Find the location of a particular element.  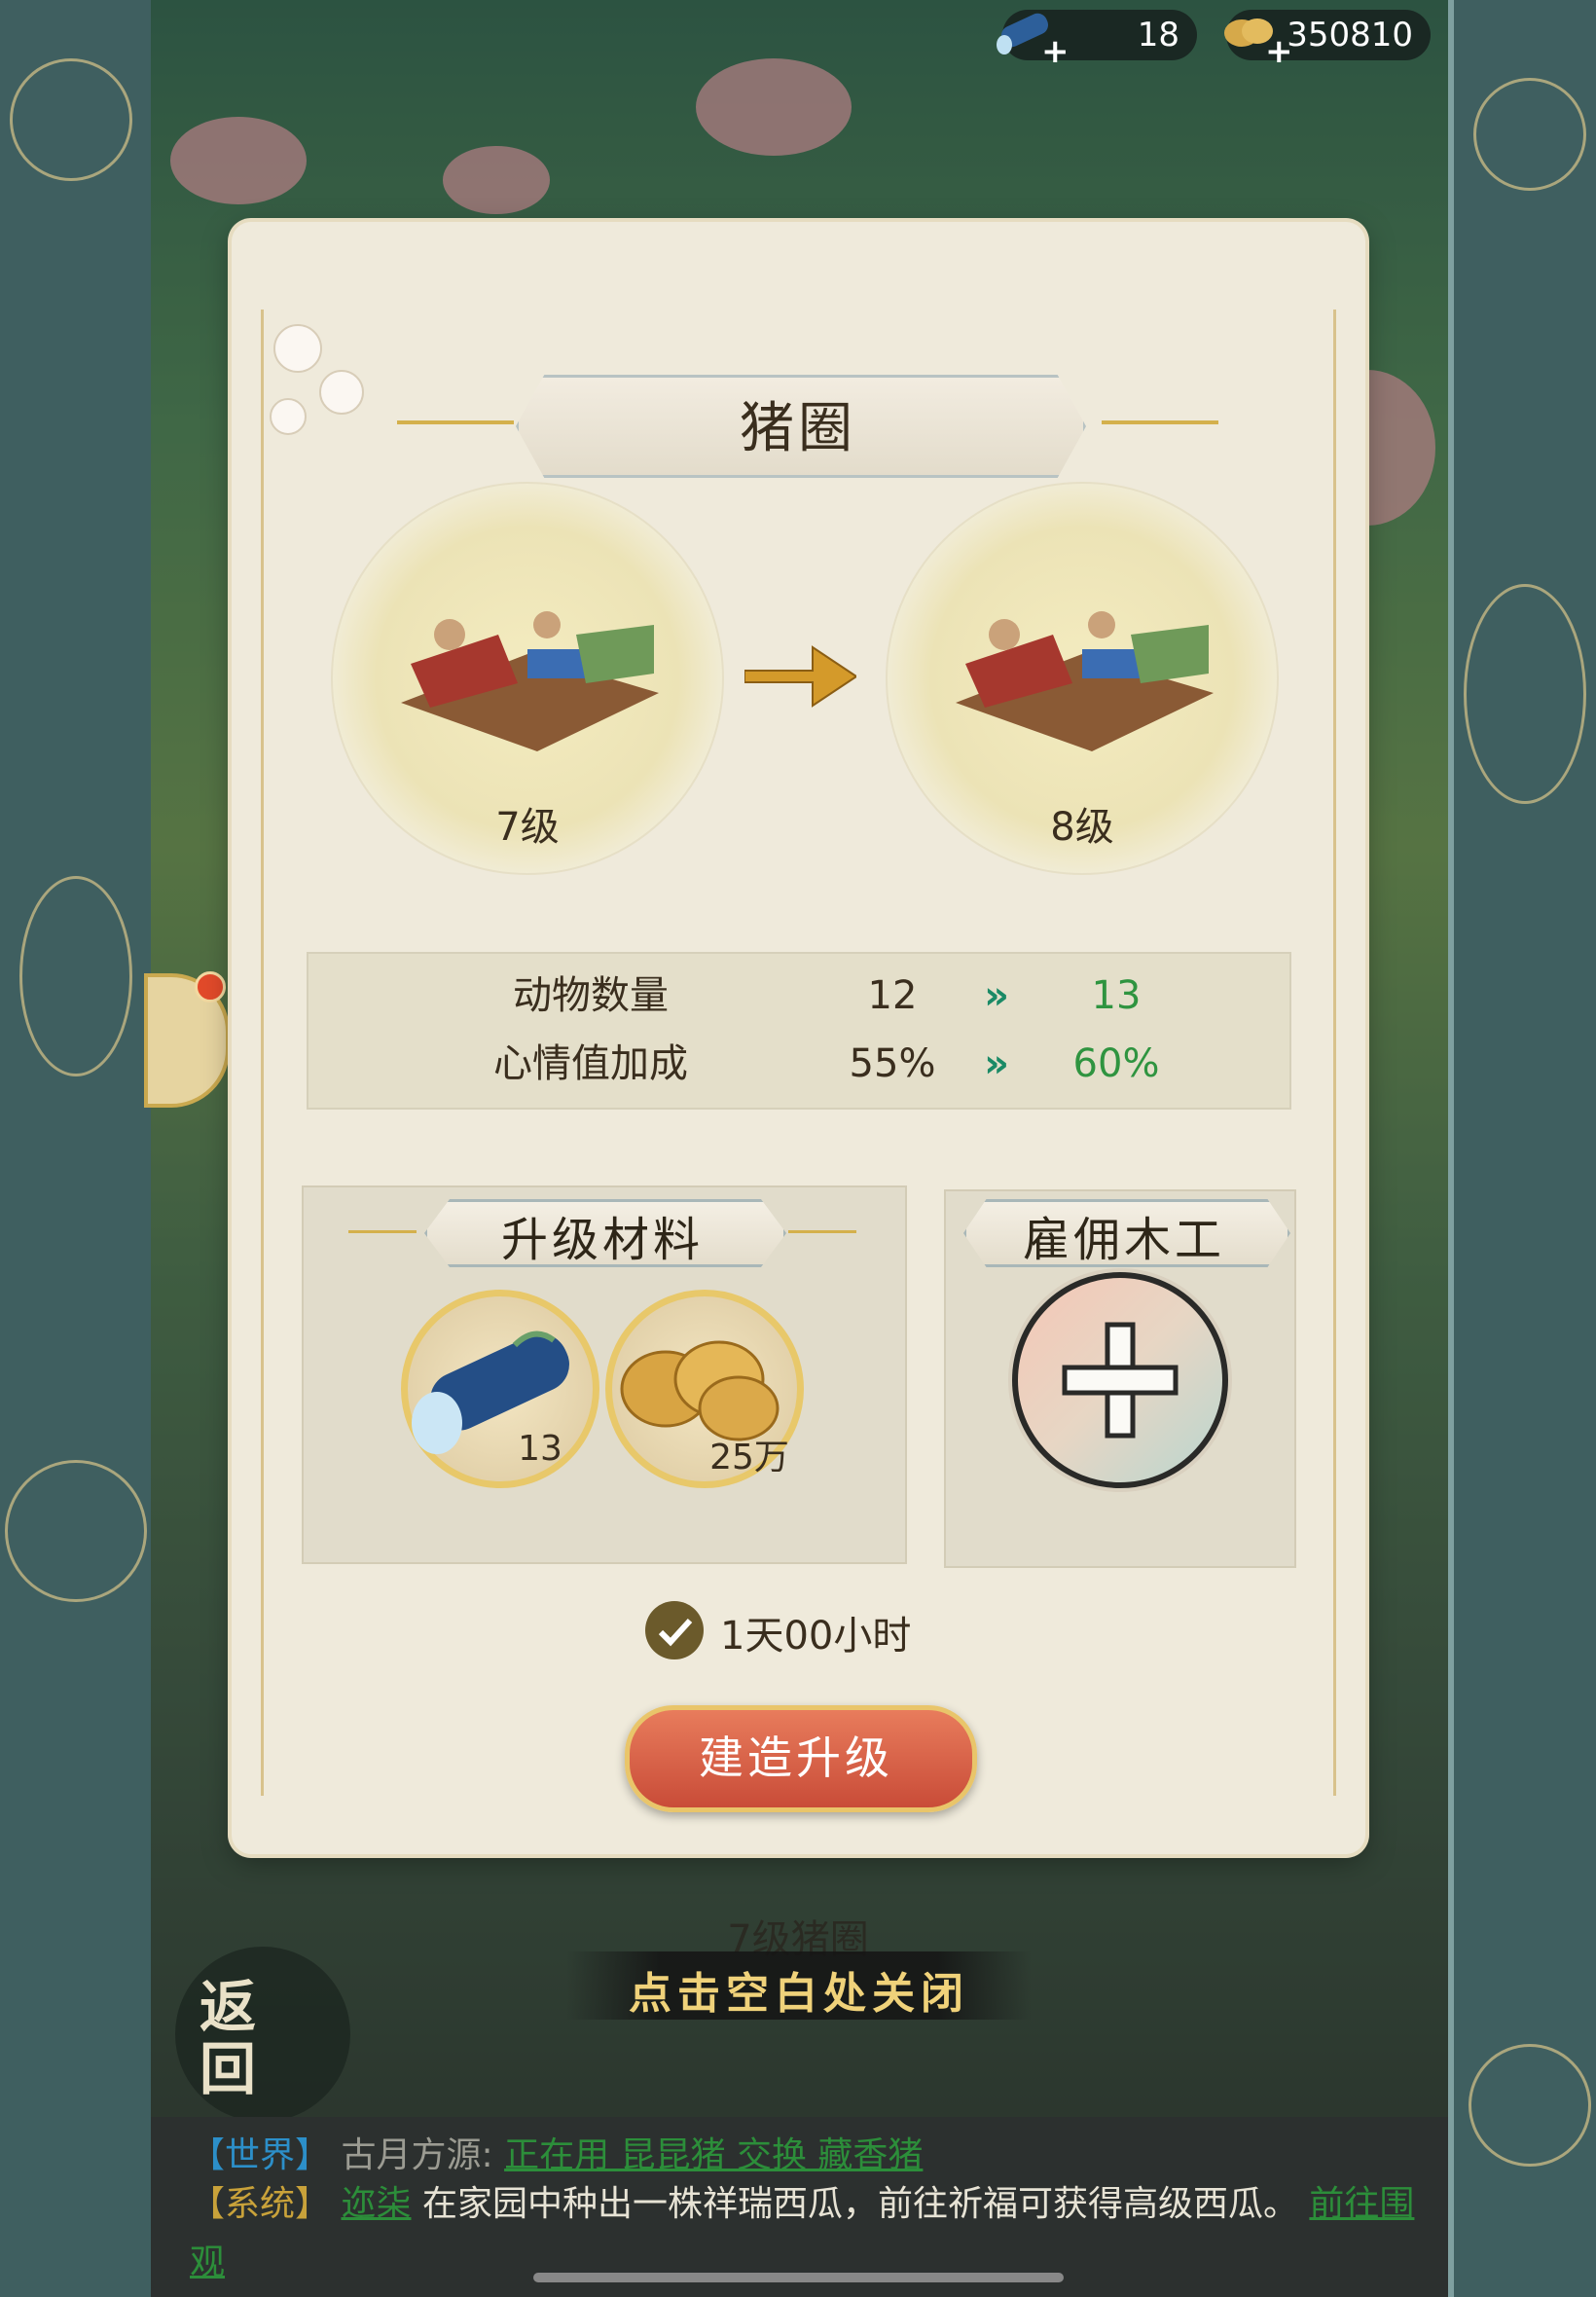

chat-player-link: 迩柒 is located at coordinates (376, 2204).